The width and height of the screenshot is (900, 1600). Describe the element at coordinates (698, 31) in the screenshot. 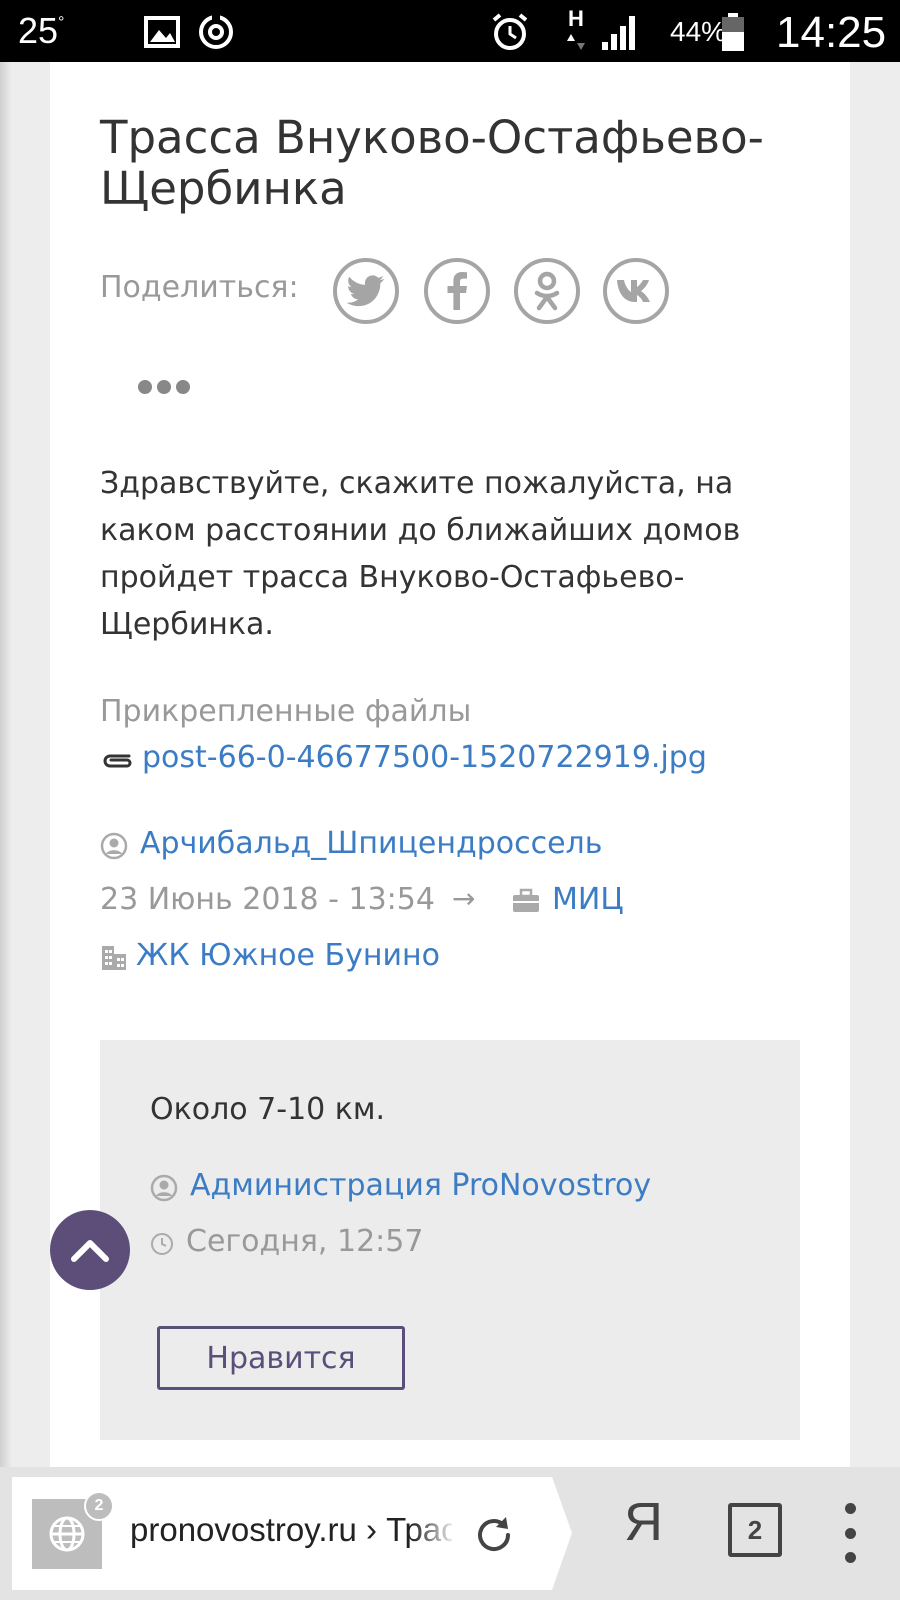

I see `battery-percent: 44%` at that location.